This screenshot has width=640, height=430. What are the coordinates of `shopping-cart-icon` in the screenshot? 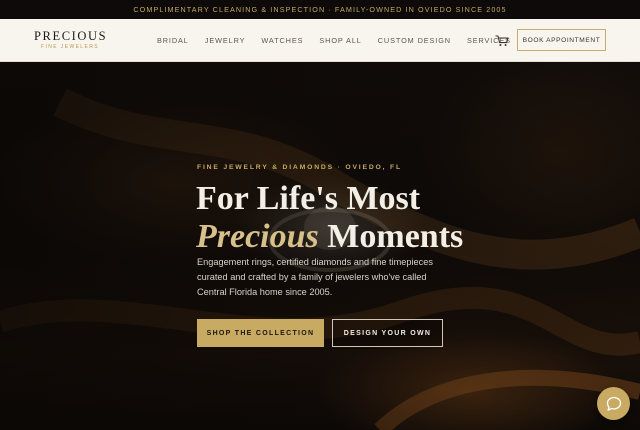 It's located at (502, 40).